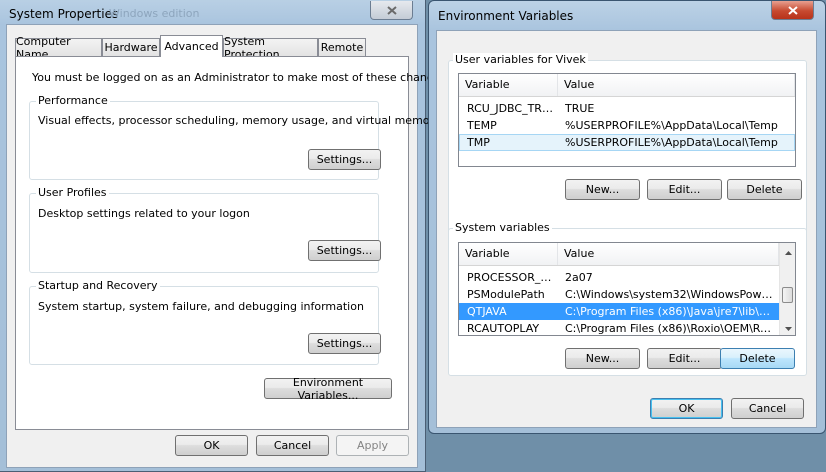 The height and width of the screenshot is (472, 826). I want to click on user-profiles-description: Desktop settings related to your logon, so click(144, 213).